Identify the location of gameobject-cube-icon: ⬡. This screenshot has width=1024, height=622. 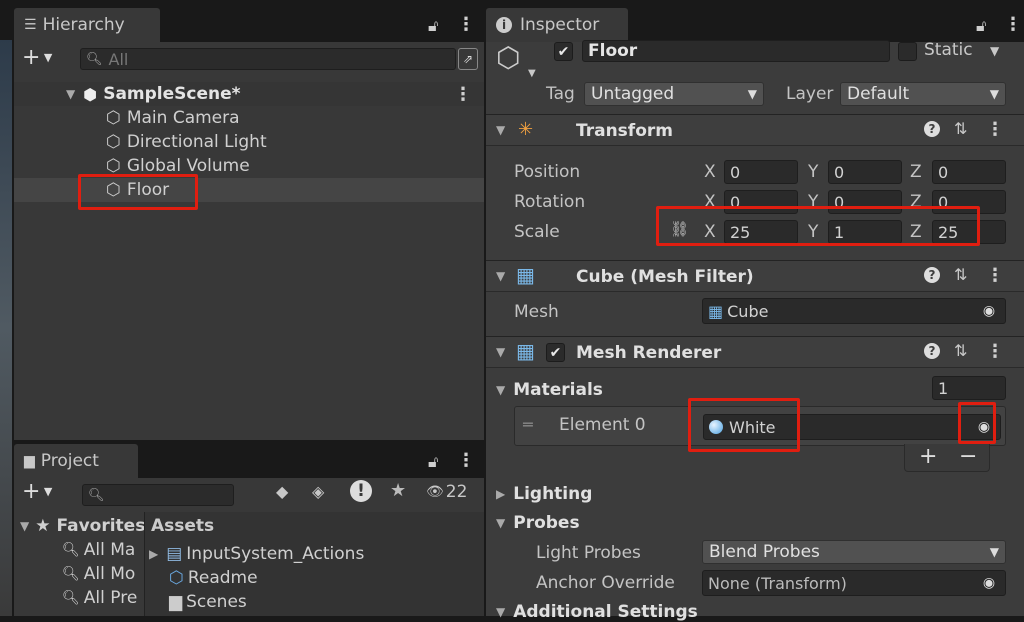
(508, 57).